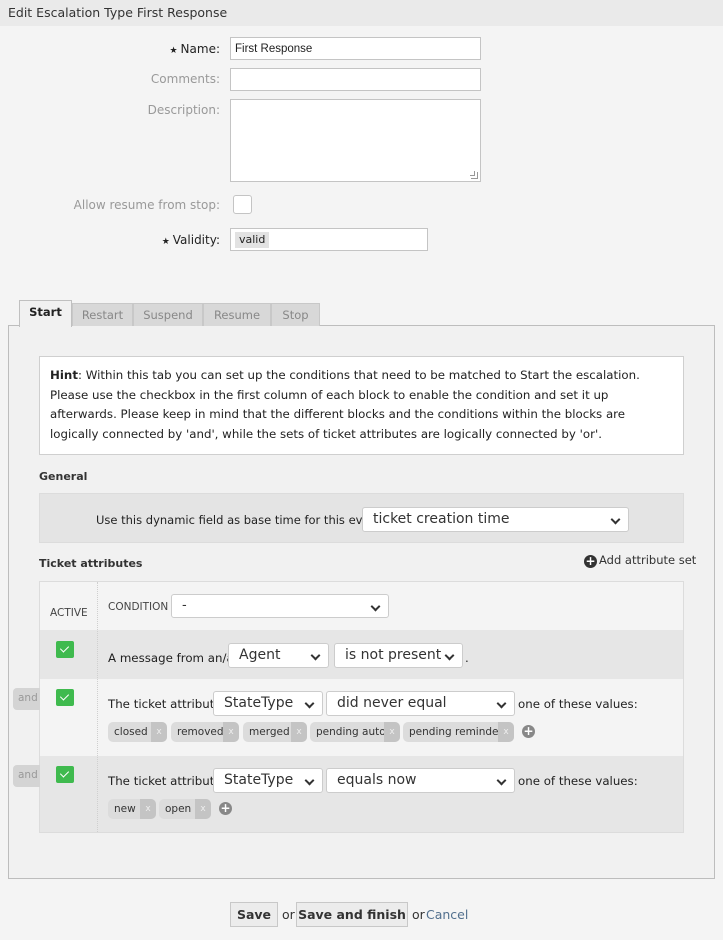 This screenshot has height=940, width=723. Describe the element at coordinates (467, 658) in the screenshot. I see `row-suffix-text: .` at that location.